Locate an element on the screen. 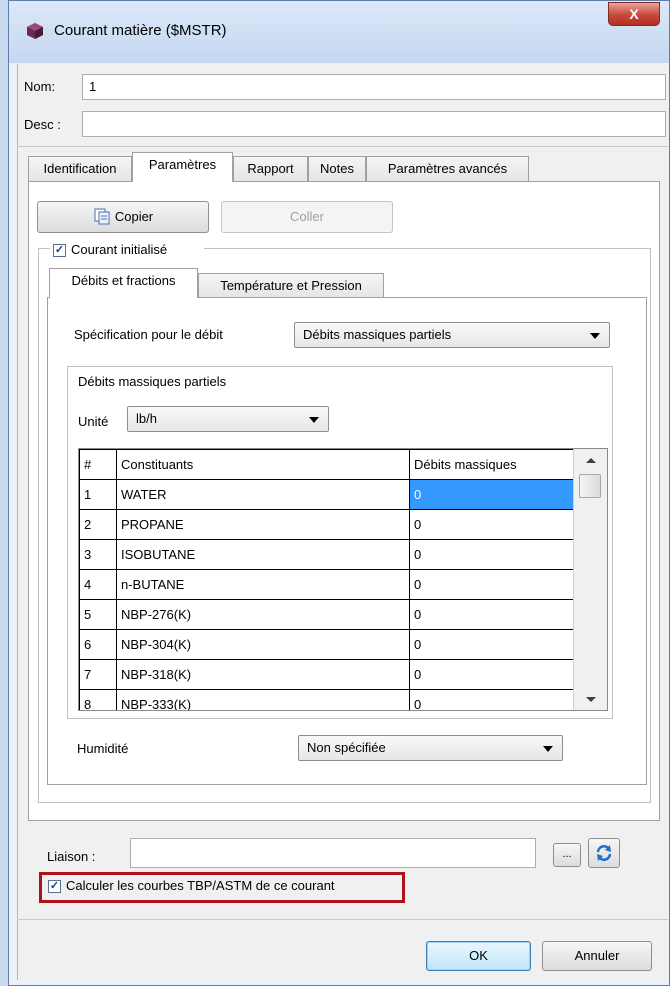  table-row: 5 NBP-276(K) 0 is located at coordinates (326, 614).